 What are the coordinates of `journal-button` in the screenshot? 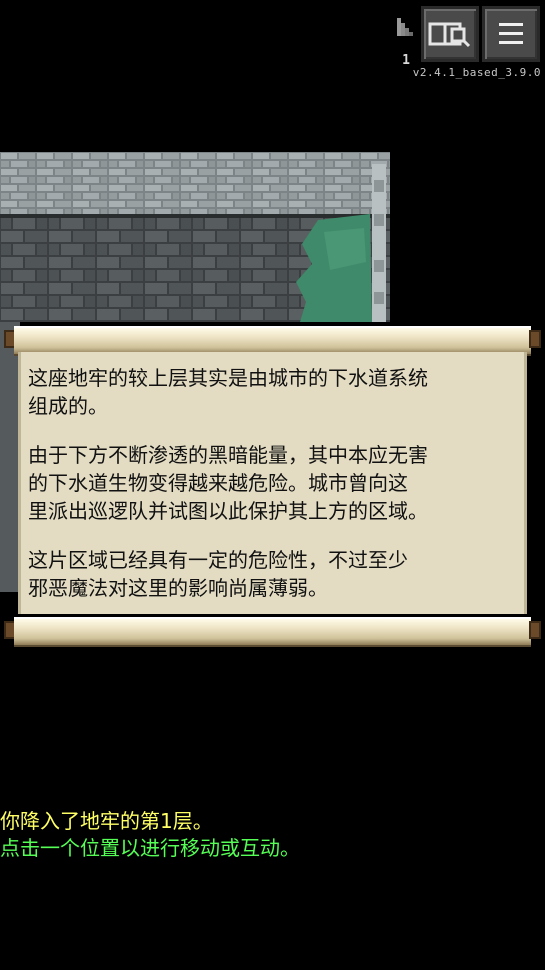 It's located at (450, 34).